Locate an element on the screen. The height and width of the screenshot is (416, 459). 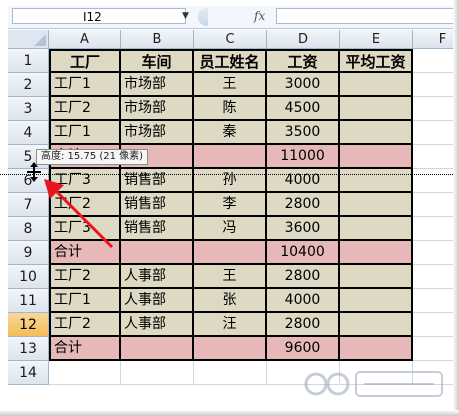
cell-b12: 人事部 is located at coordinates (157, 325).